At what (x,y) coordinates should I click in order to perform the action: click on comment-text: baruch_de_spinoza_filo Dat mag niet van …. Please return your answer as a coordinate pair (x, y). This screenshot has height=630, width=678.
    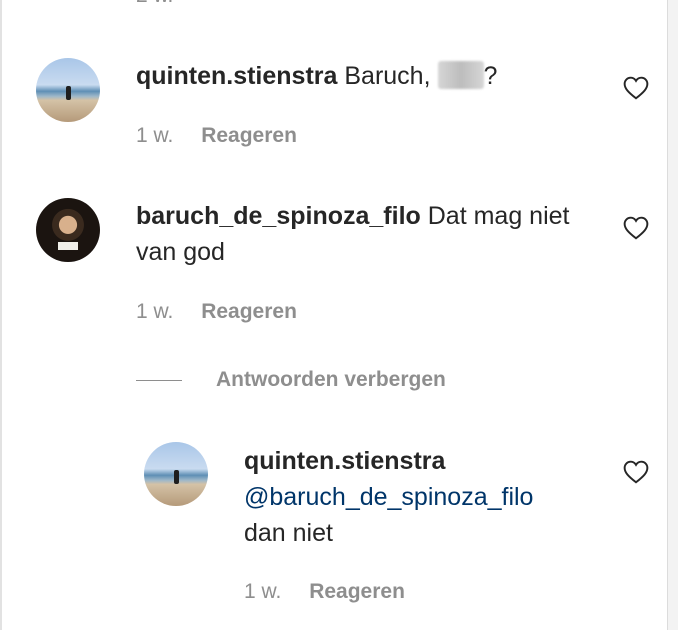
    Looking at the image, I should click on (361, 234).